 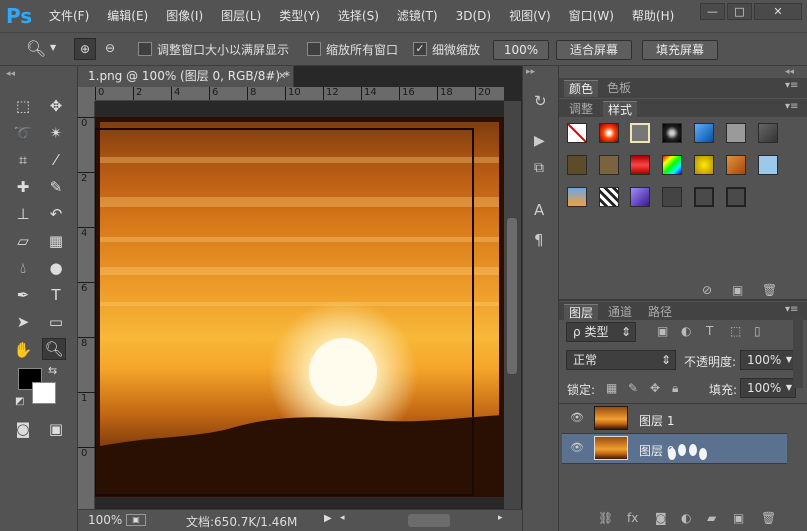 What do you see at coordinates (56, 295) in the screenshot?
I see `type-tool-icon: T` at bounding box center [56, 295].